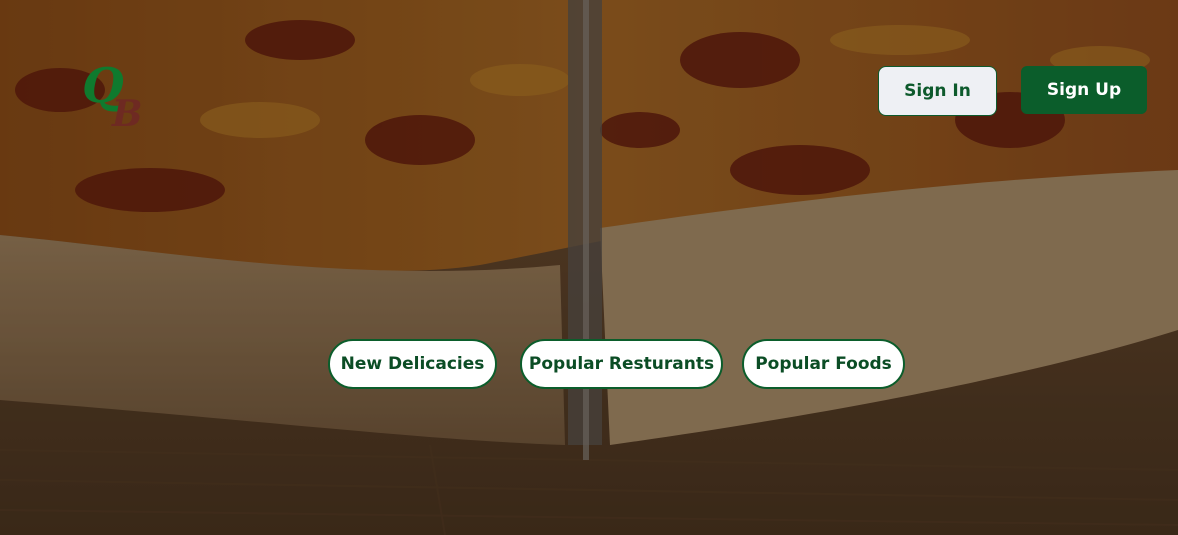 The height and width of the screenshot is (535, 1178). I want to click on brand-logo: Q B, so click(115, 102).